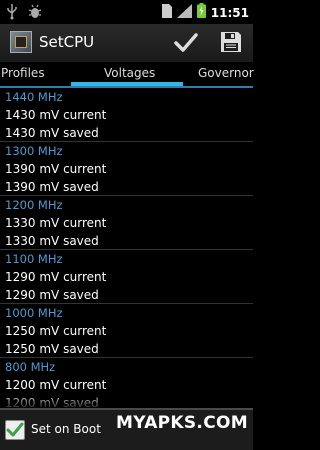 The width and height of the screenshot is (320, 450). I want to click on usb-debug-icon, so click(35, 14).